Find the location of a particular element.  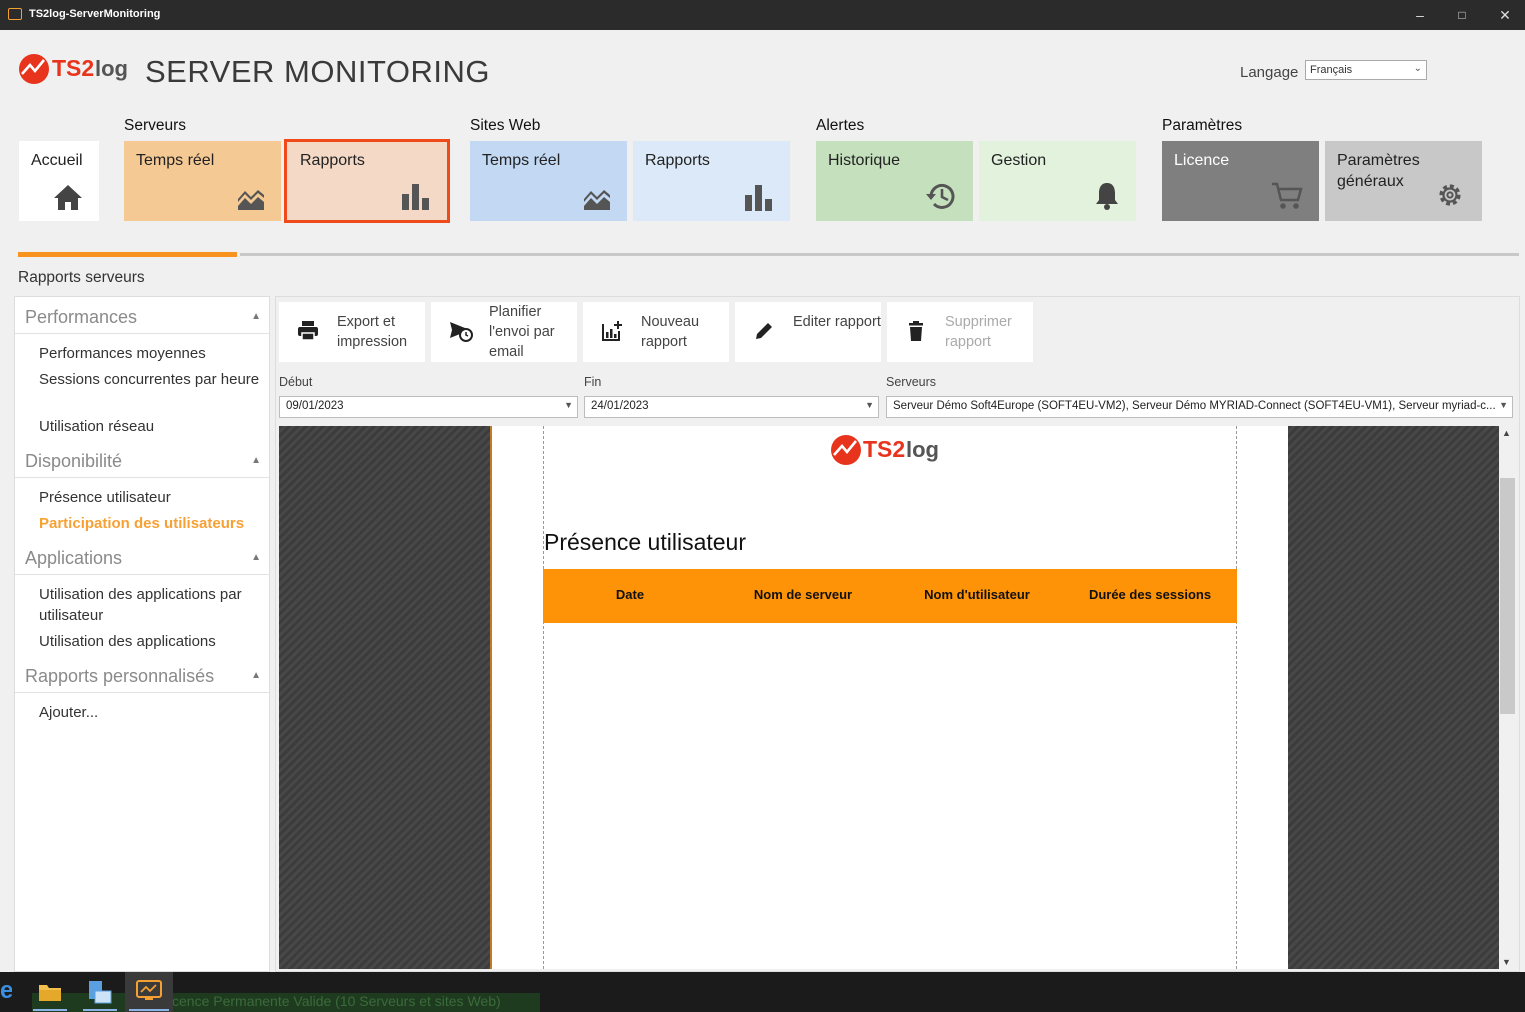

report-item: Sessions concurrentes par heure is located at coordinates (151, 379).